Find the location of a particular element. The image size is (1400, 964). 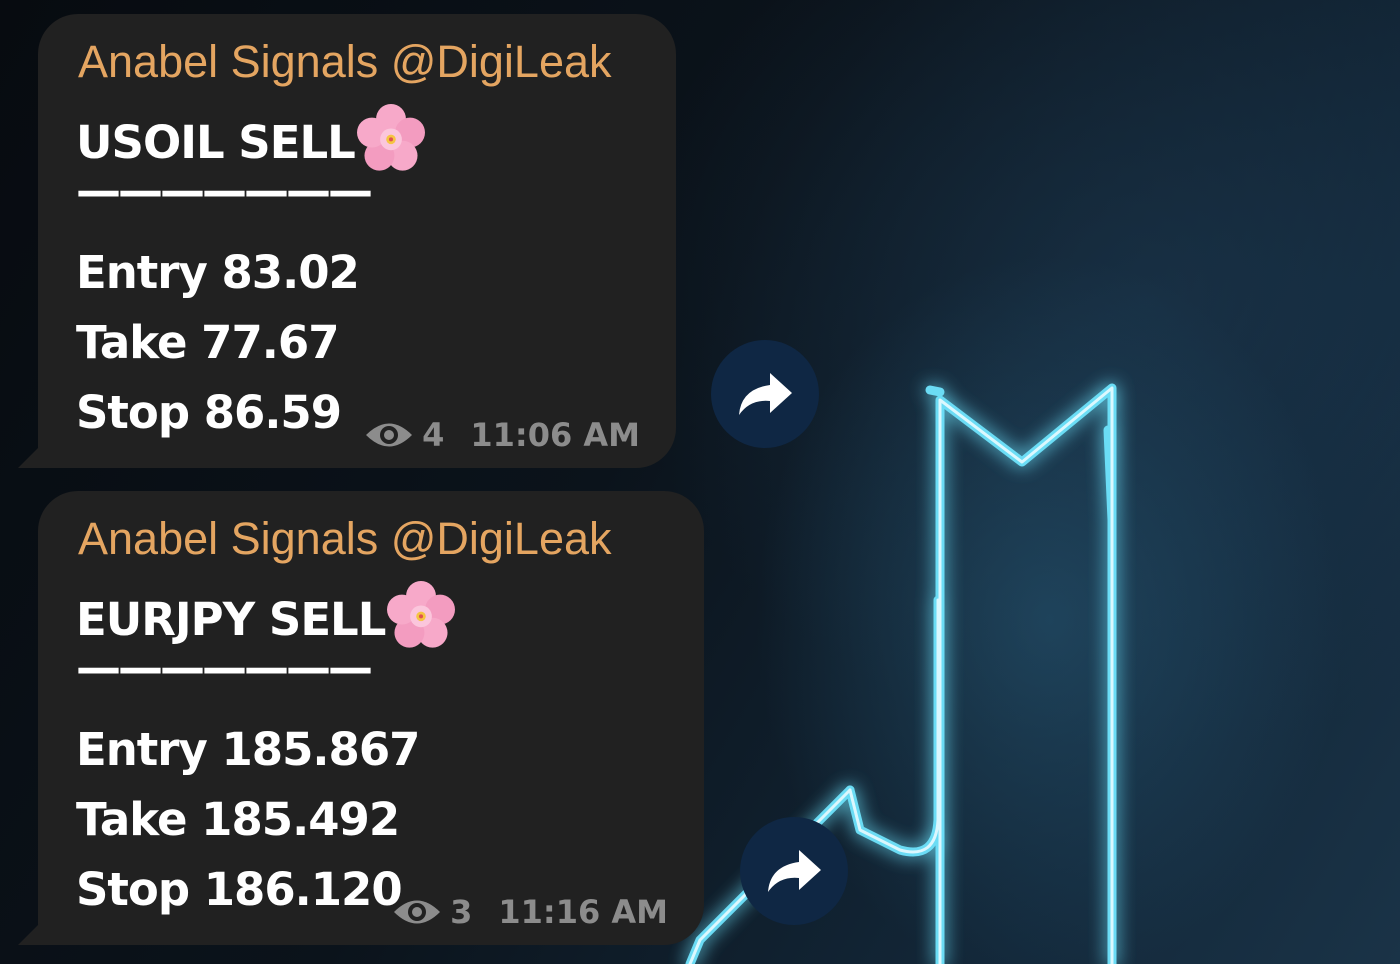

view-count: 3 is located at coordinates (461, 912).